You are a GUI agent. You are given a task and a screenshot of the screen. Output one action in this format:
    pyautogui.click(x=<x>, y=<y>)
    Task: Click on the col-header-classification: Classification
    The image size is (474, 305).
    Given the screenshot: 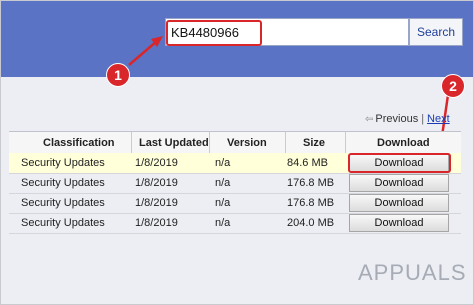 What is the action you would take?
    pyautogui.click(x=79, y=143)
    